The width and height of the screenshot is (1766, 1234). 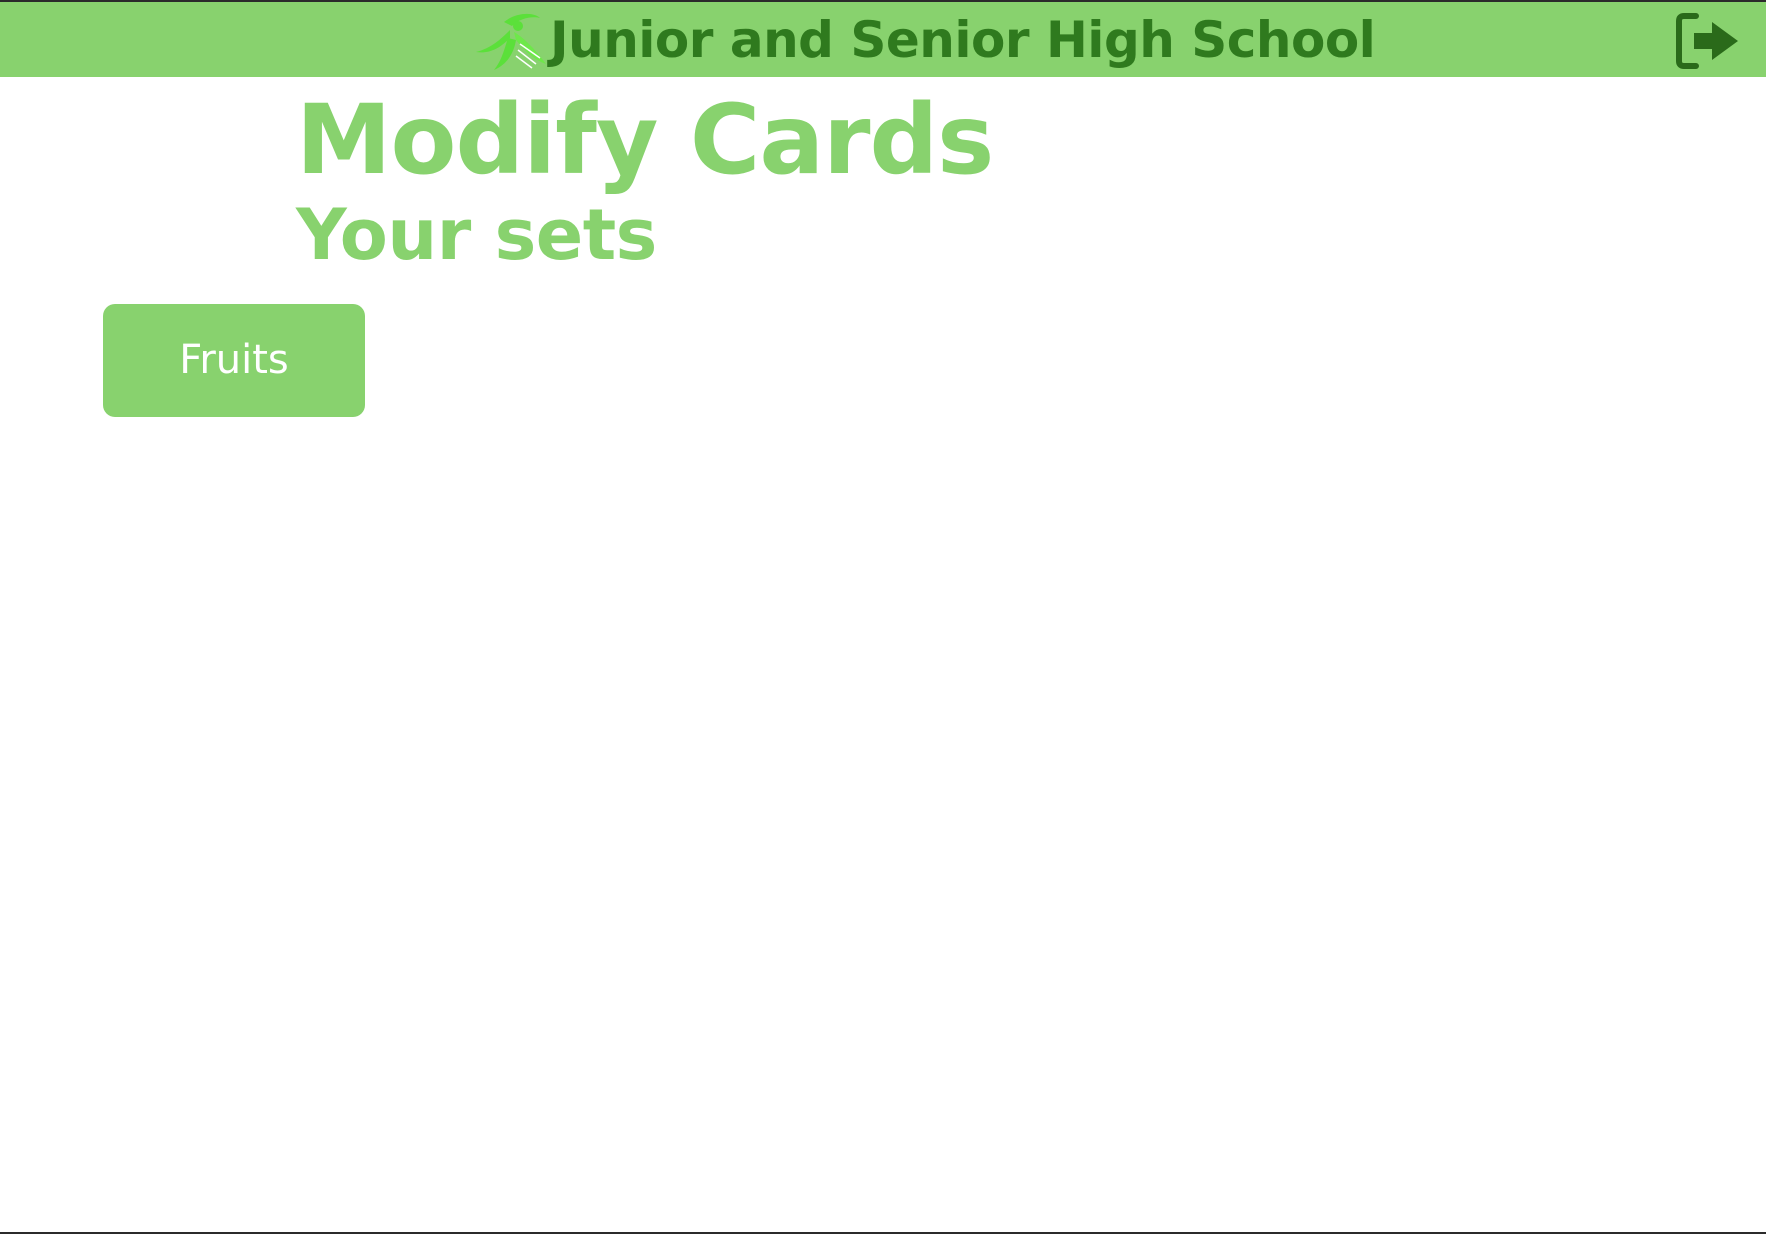 What do you see at coordinates (963, 40) in the screenshot?
I see `school-name: Junior and Senior High School` at bounding box center [963, 40].